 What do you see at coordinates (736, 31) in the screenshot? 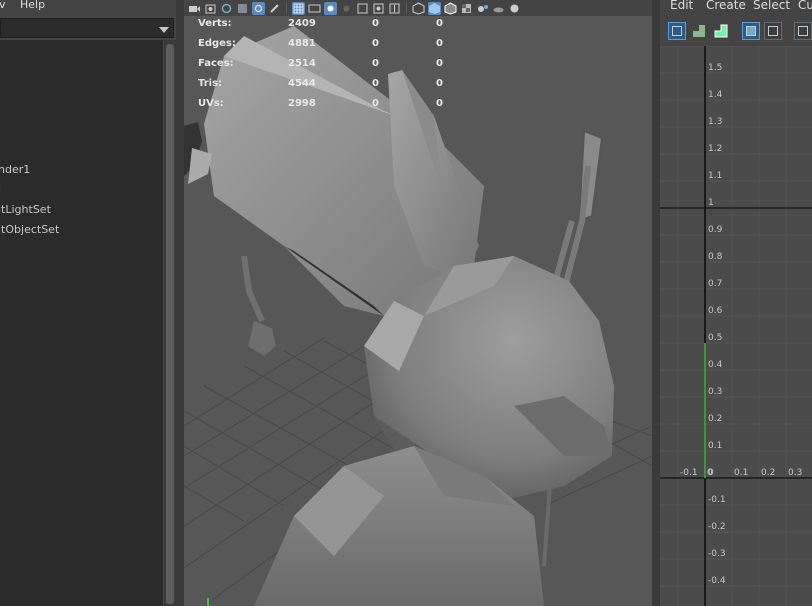
I see `uv-editor-toolbar` at bounding box center [736, 31].